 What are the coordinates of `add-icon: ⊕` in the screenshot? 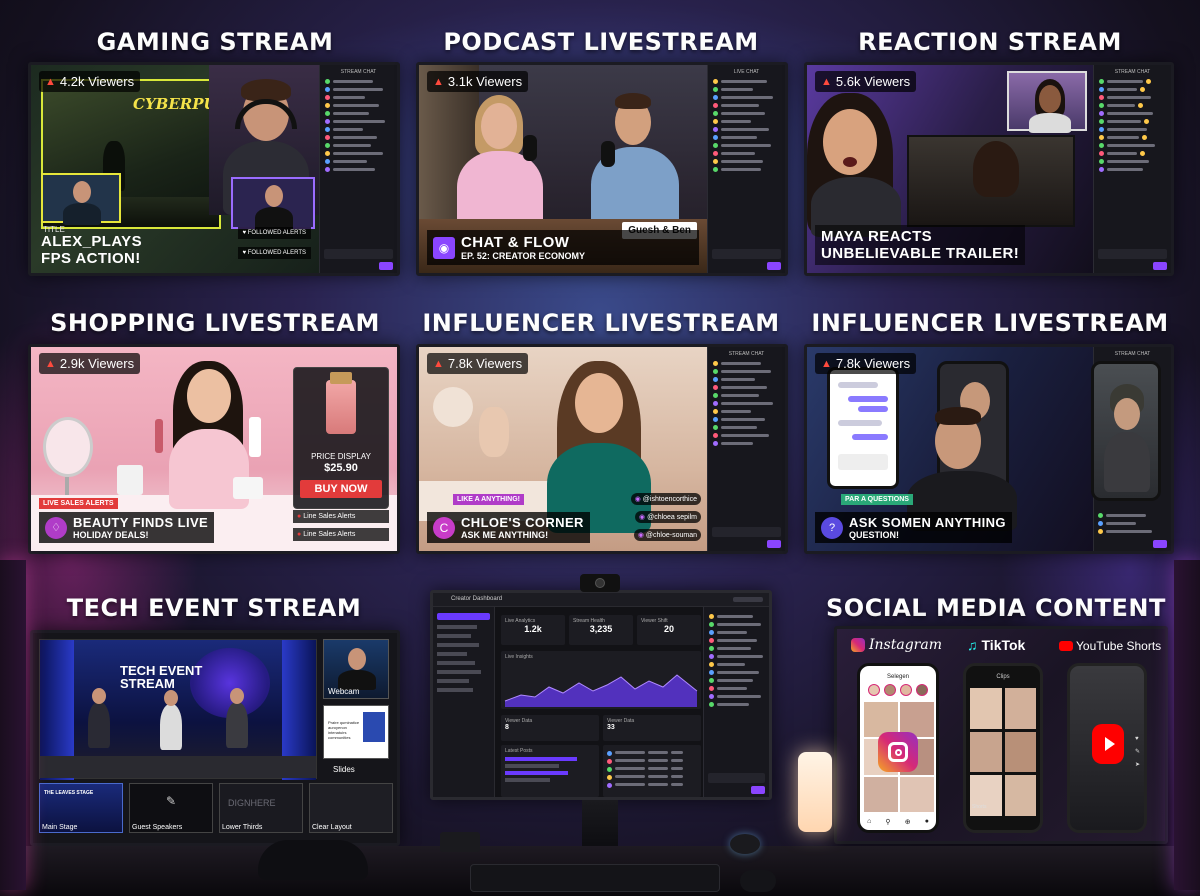 It's located at (908, 822).